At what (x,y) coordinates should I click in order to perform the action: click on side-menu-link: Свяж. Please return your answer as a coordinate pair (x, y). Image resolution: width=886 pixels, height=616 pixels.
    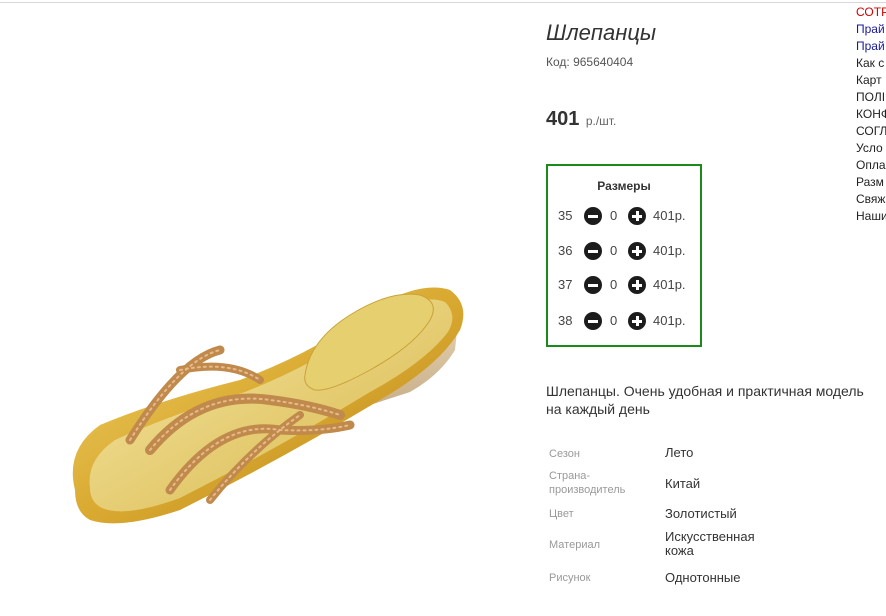
    Looking at the image, I should click on (871, 199).